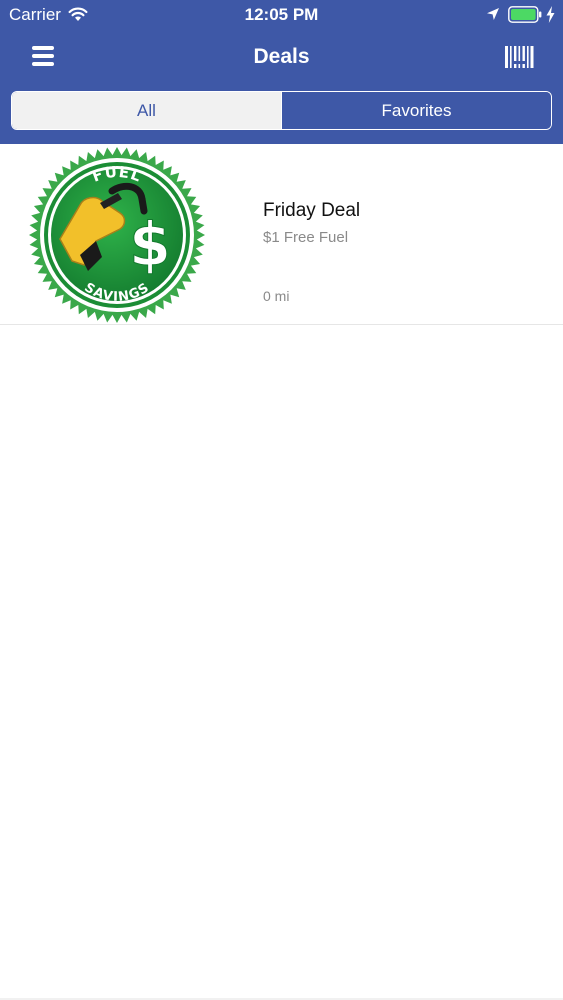 The height and width of the screenshot is (1000, 563). What do you see at coordinates (306, 237) in the screenshot?
I see `deal-subtitle: $1 Free Fuel` at bounding box center [306, 237].